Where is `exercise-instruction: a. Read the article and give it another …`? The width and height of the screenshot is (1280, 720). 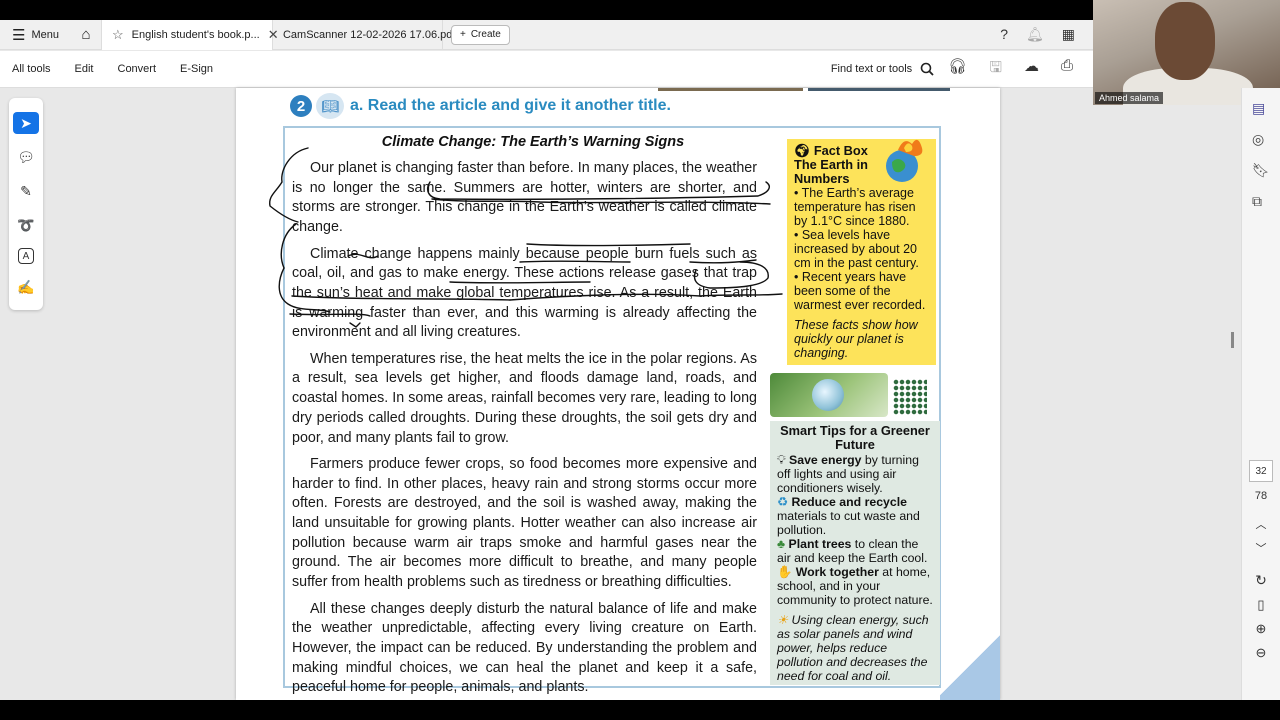
exercise-instruction: a. Read the article and give it another … is located at coordinates (510, 105).